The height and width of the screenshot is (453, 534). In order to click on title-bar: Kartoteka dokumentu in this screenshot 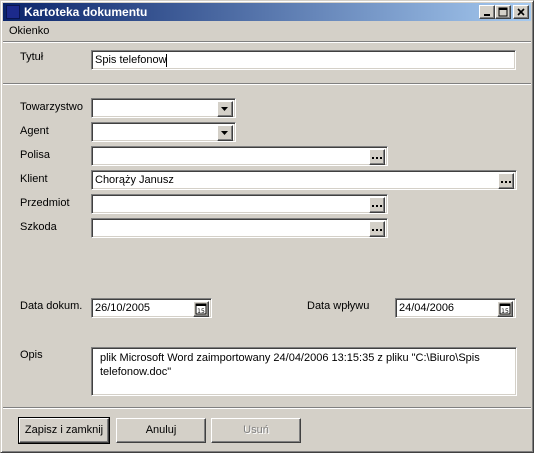, I will do `click(267, 12)`.